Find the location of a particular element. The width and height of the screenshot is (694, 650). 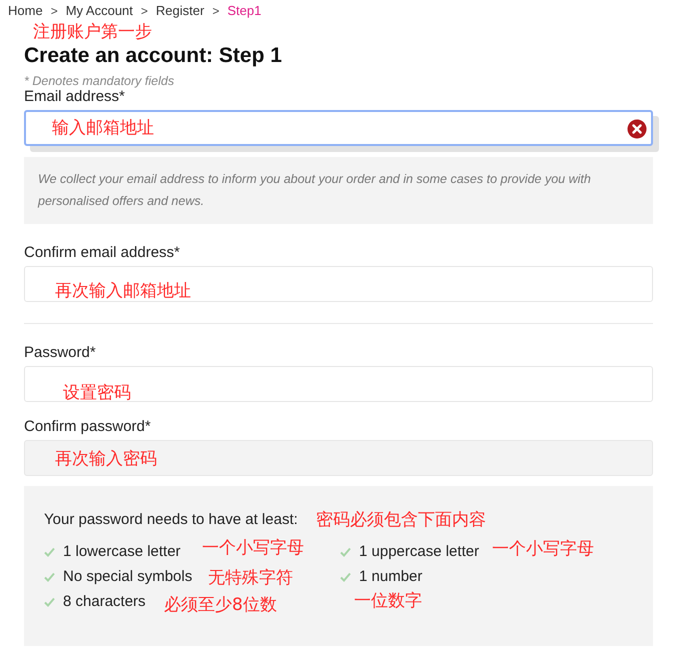

breadcrumb-link: My Account is located at coordinates (99, 10).